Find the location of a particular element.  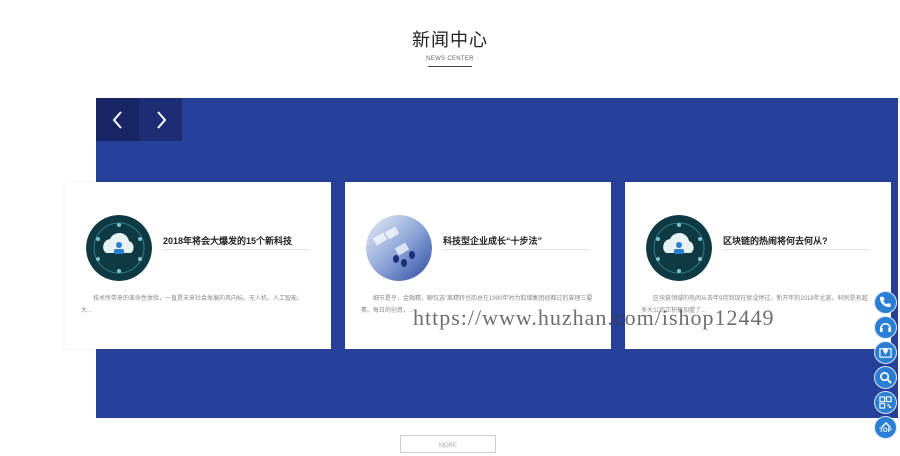

chevron-right-icon is located at coordinates (161, 119).